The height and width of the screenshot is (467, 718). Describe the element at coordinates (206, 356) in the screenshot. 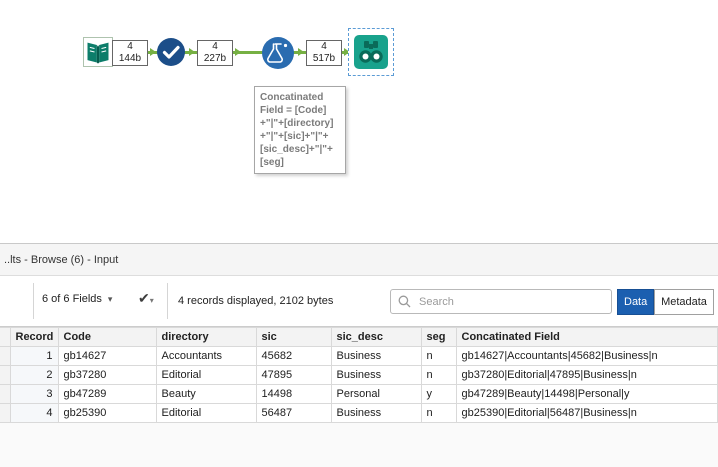

I see `table-cell: Accountants` at that location.